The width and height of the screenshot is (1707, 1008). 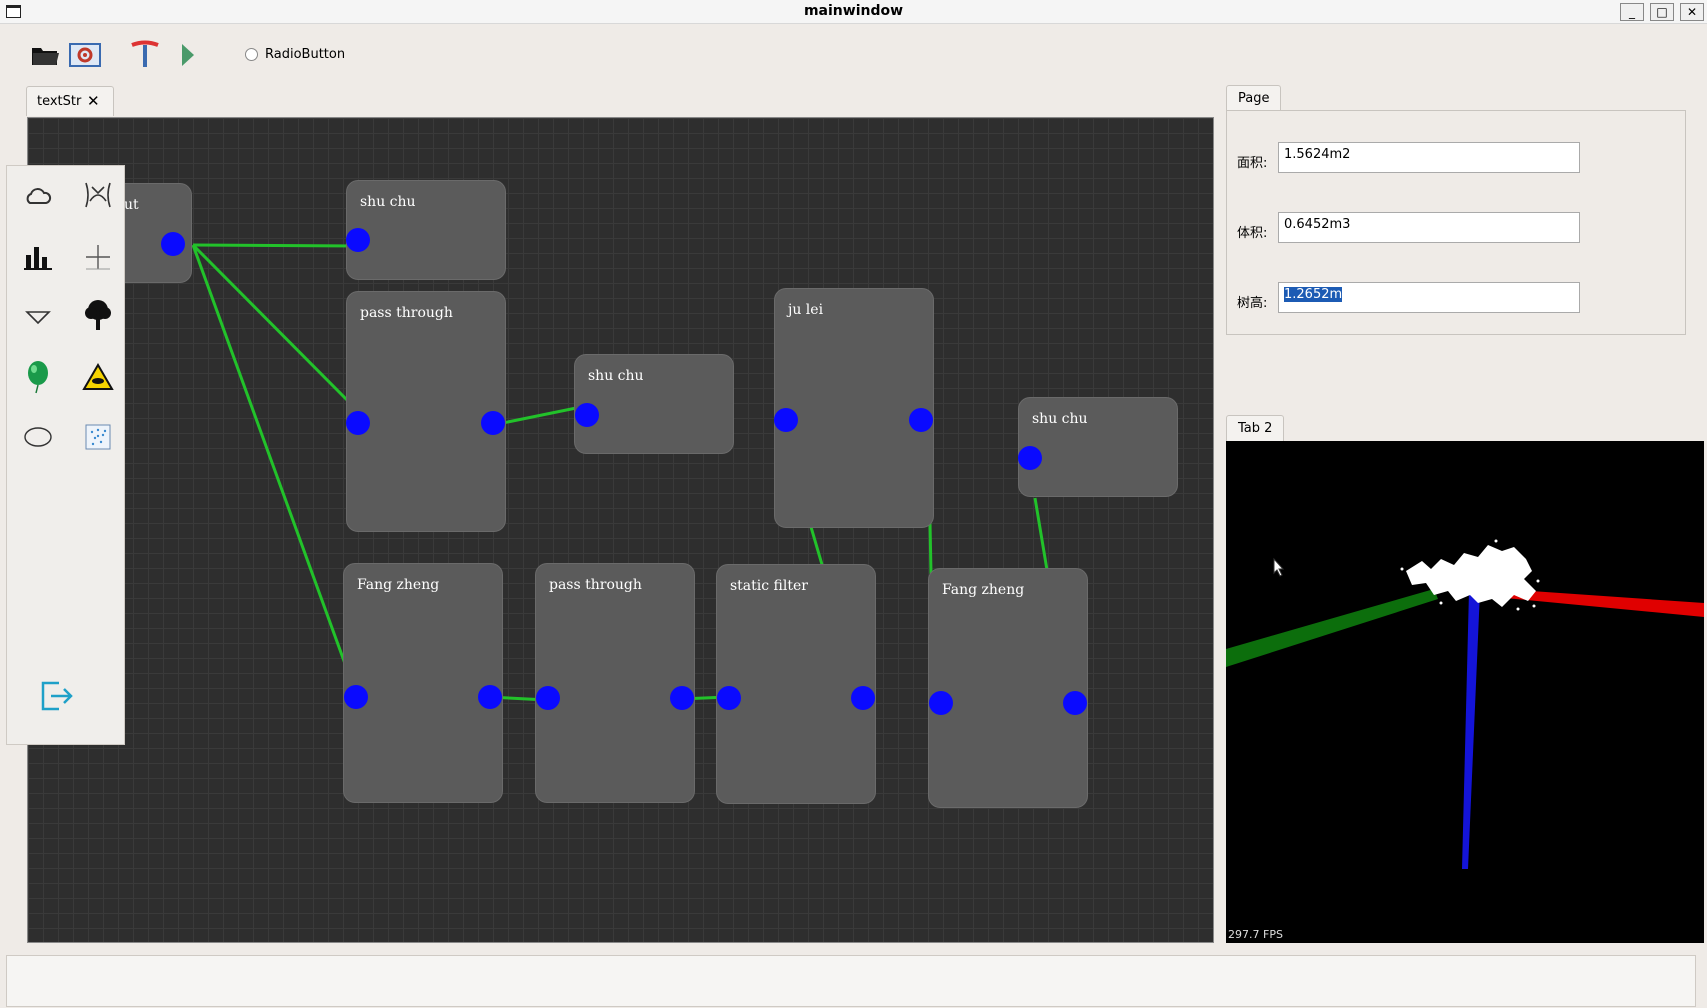 What do you see at coordinates (131, 205) in the screenshot?
I see `node-title: ut` at bounding box center [131, 205].